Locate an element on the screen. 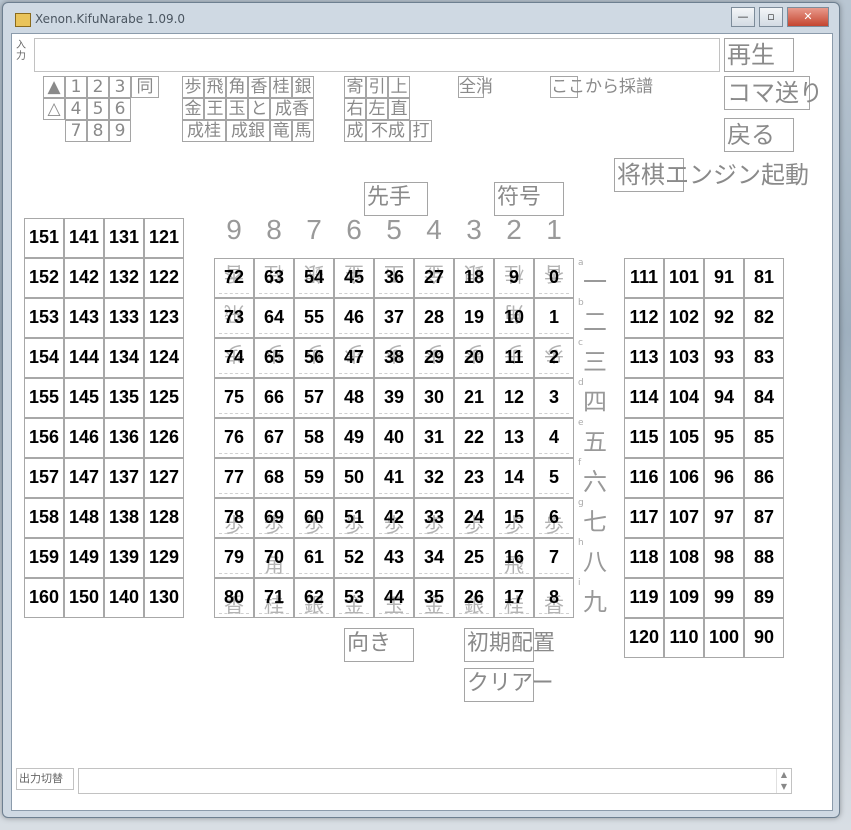  hisha-button: 飛 is located at coordinates (215, 87).